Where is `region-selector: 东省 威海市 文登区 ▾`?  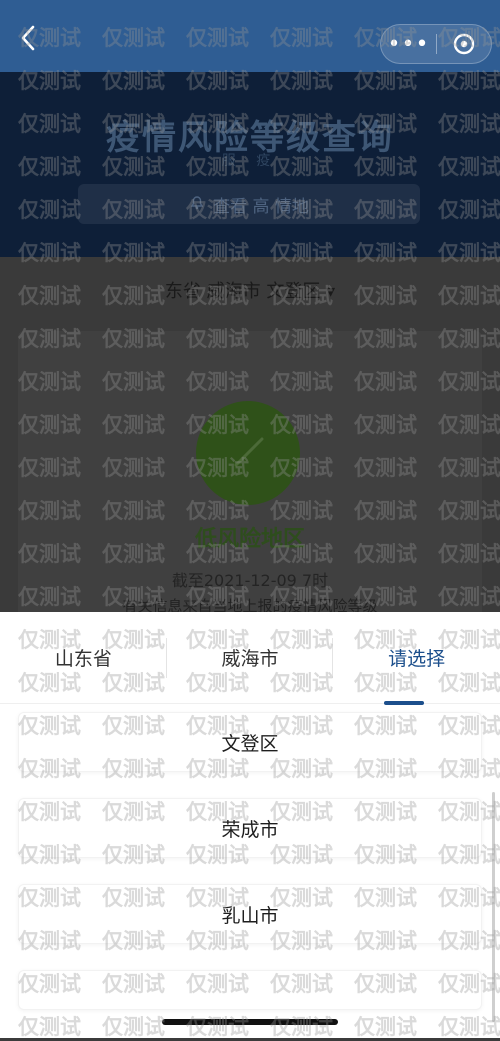
region-selector: 东省 威海市 文登区 ▾ is located at coordinates (250, 290).